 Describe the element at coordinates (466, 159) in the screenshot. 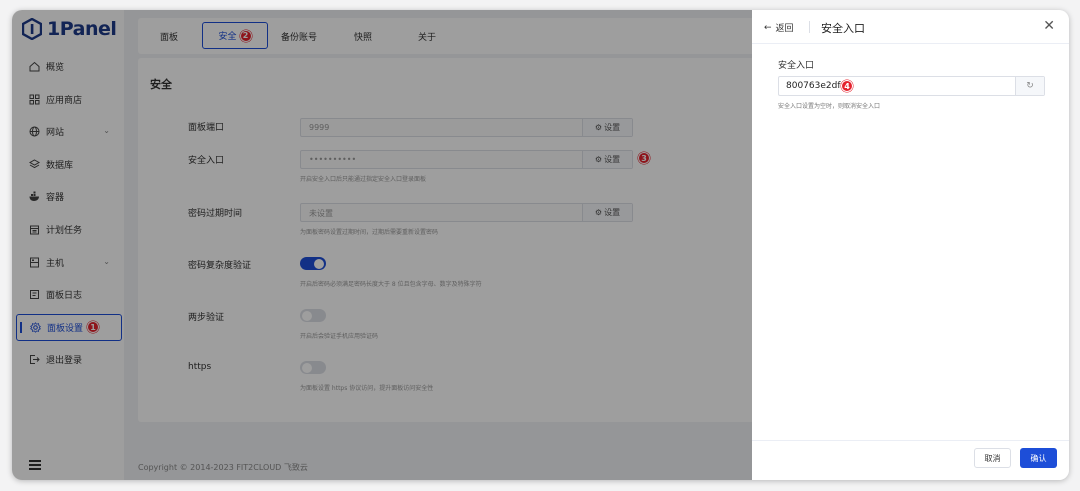

I see `security-entrance-field: •••••••••• ⚙ 设置` at that location.